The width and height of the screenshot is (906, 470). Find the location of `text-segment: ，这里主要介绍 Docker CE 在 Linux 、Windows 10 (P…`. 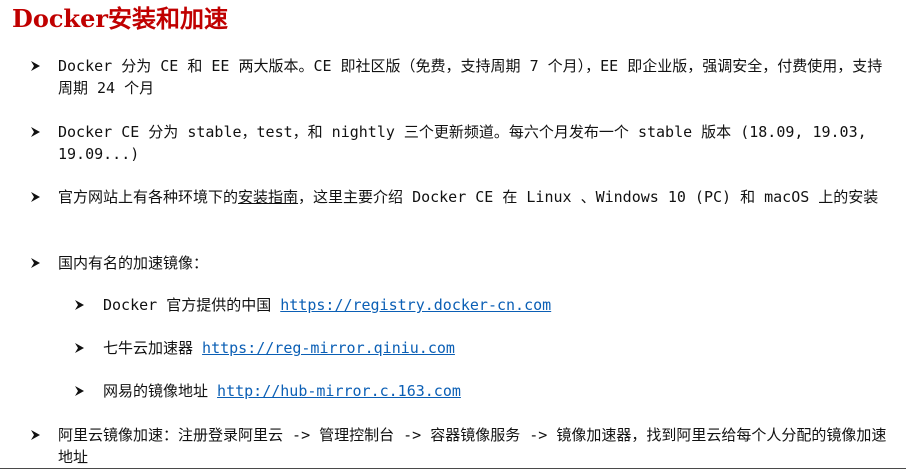

text-segment: ，这里主要介绍 Docker CE 在 Linux 、Windows 10 (P… is located at coordinates (588, 197).